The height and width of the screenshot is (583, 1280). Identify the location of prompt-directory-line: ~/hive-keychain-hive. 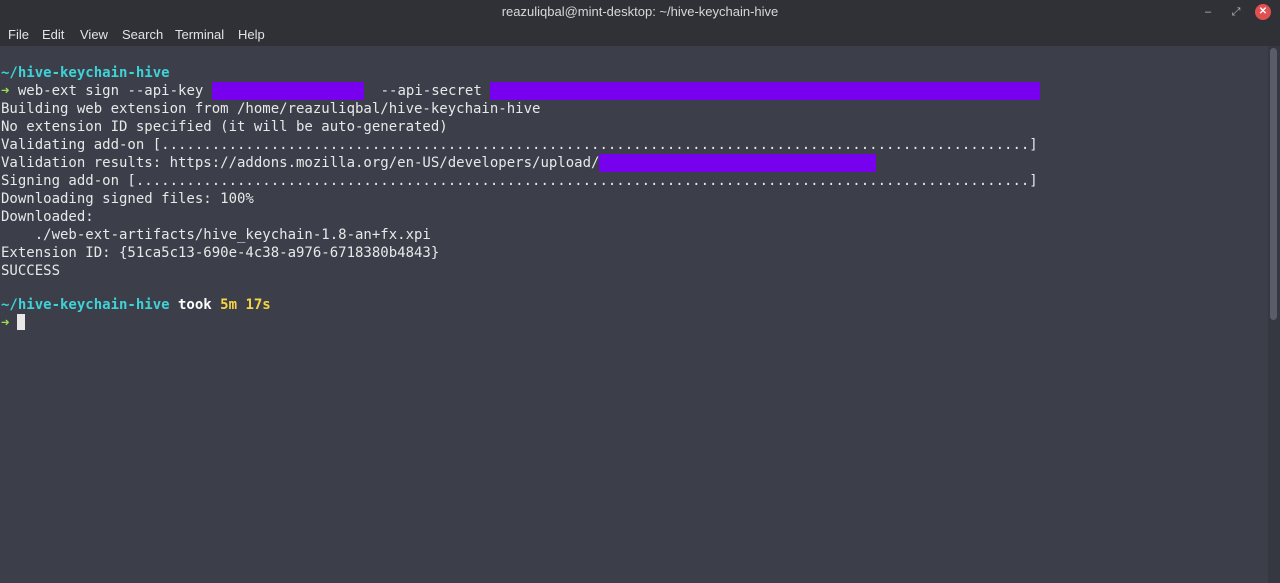
(85, 73).